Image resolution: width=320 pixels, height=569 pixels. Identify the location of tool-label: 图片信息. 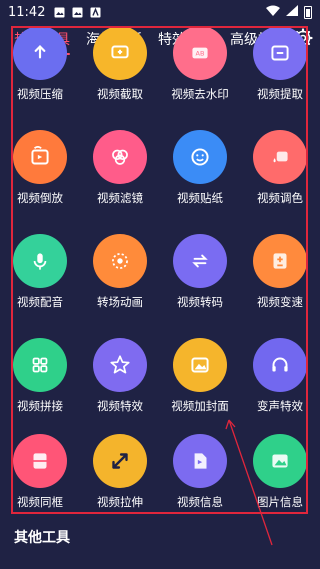
(280, 502).